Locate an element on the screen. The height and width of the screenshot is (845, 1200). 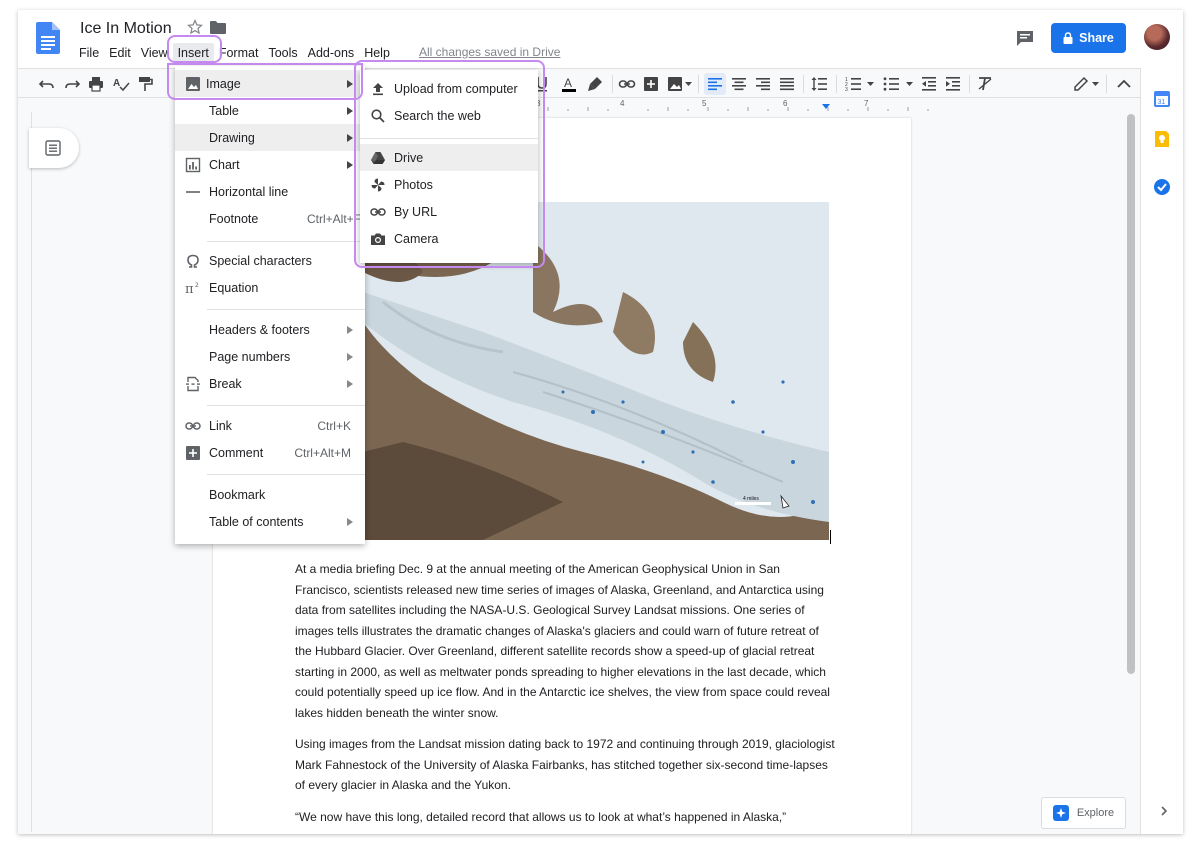
menu-item-image: Image is located at coordinates (270, 83).